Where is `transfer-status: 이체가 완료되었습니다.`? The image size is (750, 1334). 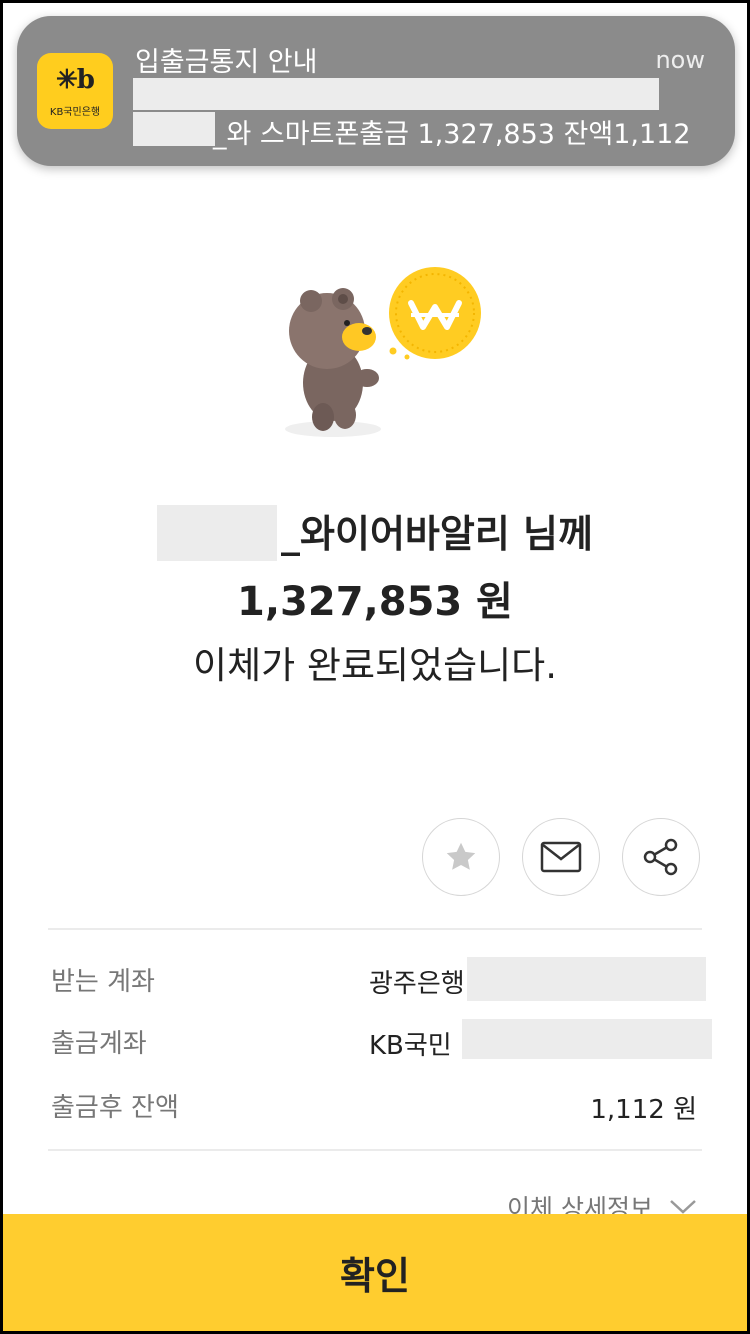
transfer-status: 이체가 완료되었습니다. is located at coordinates (375, 665).